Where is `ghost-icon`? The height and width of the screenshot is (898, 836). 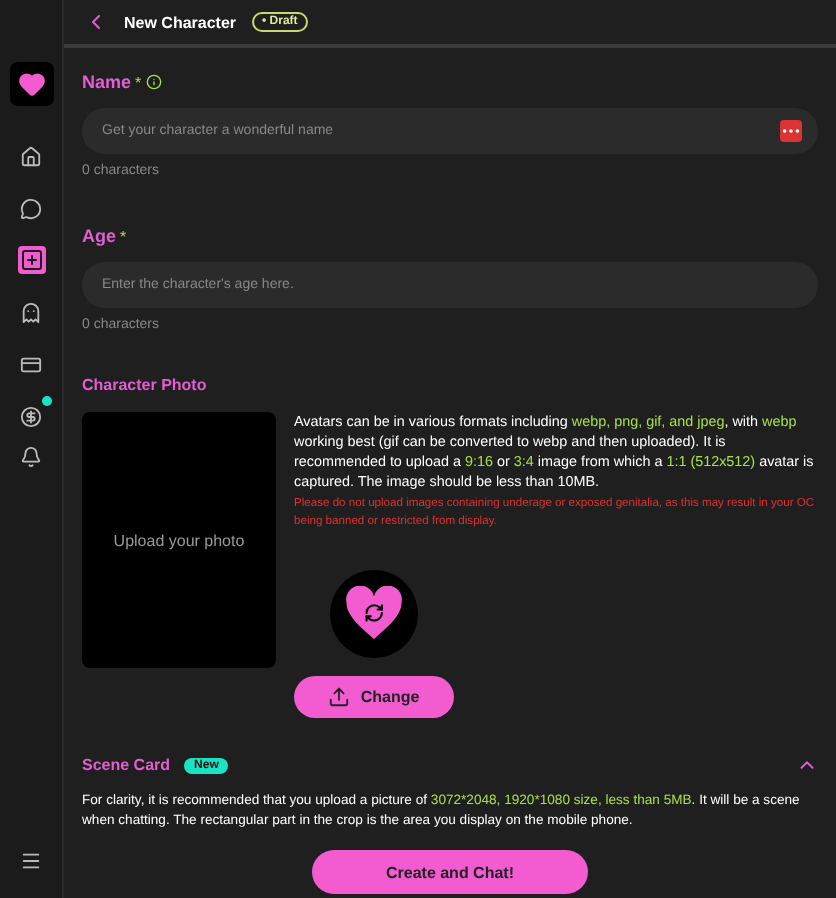
ghost-icon is located at coordinates (31, 312).